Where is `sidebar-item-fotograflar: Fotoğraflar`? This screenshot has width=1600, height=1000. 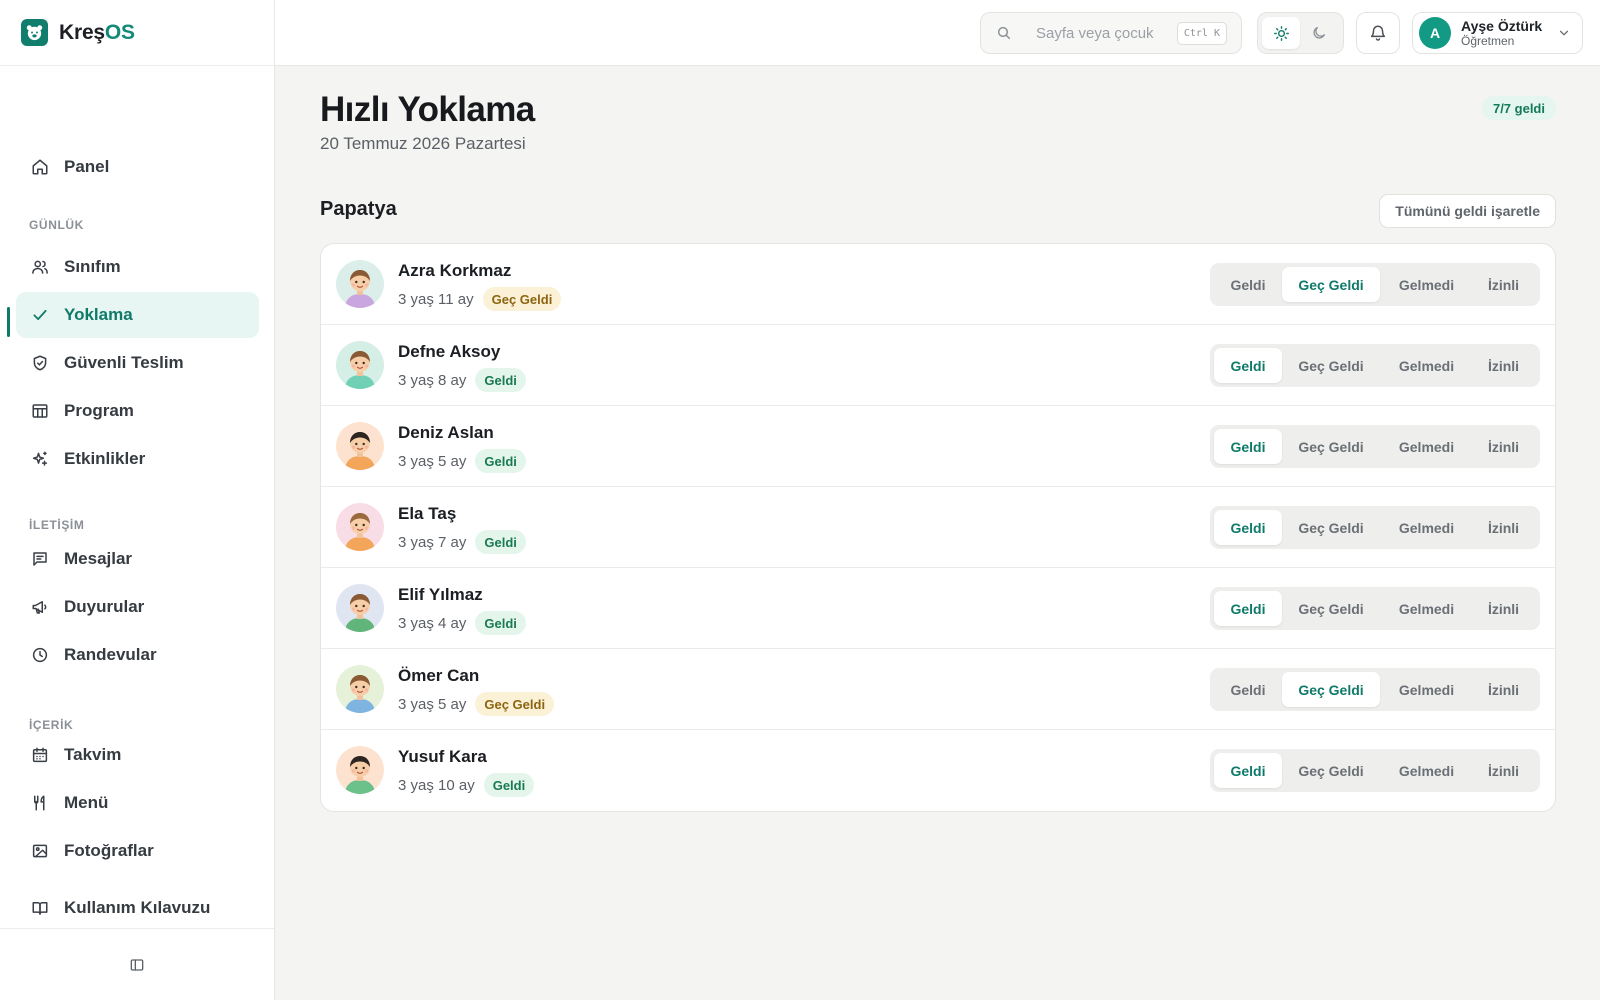
sidebar-item-fotograflar: Fotoğraflar is located at coordinates (137, 851).